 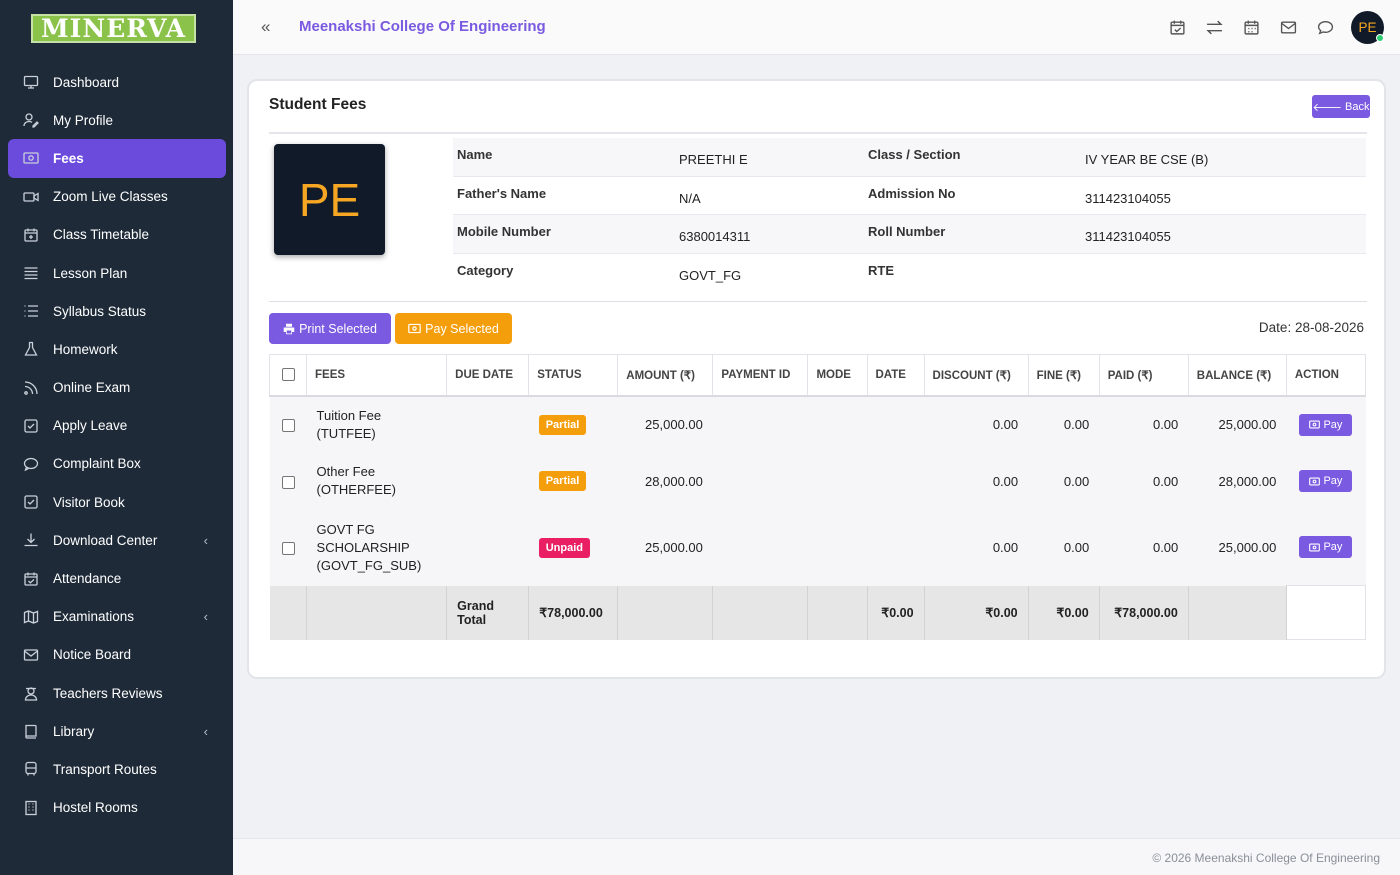 What do you see at coordinates (117, 426) in the screenshot?
I see `sidebar-item-apply-leave: Apply Leave` at bounding box center [117, 426].